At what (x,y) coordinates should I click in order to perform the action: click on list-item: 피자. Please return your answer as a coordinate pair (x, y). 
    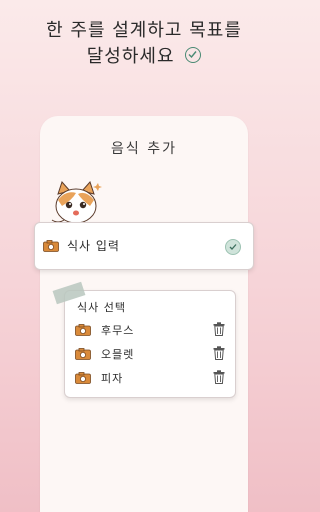
    Looking at the image, I should click on (150, 378).